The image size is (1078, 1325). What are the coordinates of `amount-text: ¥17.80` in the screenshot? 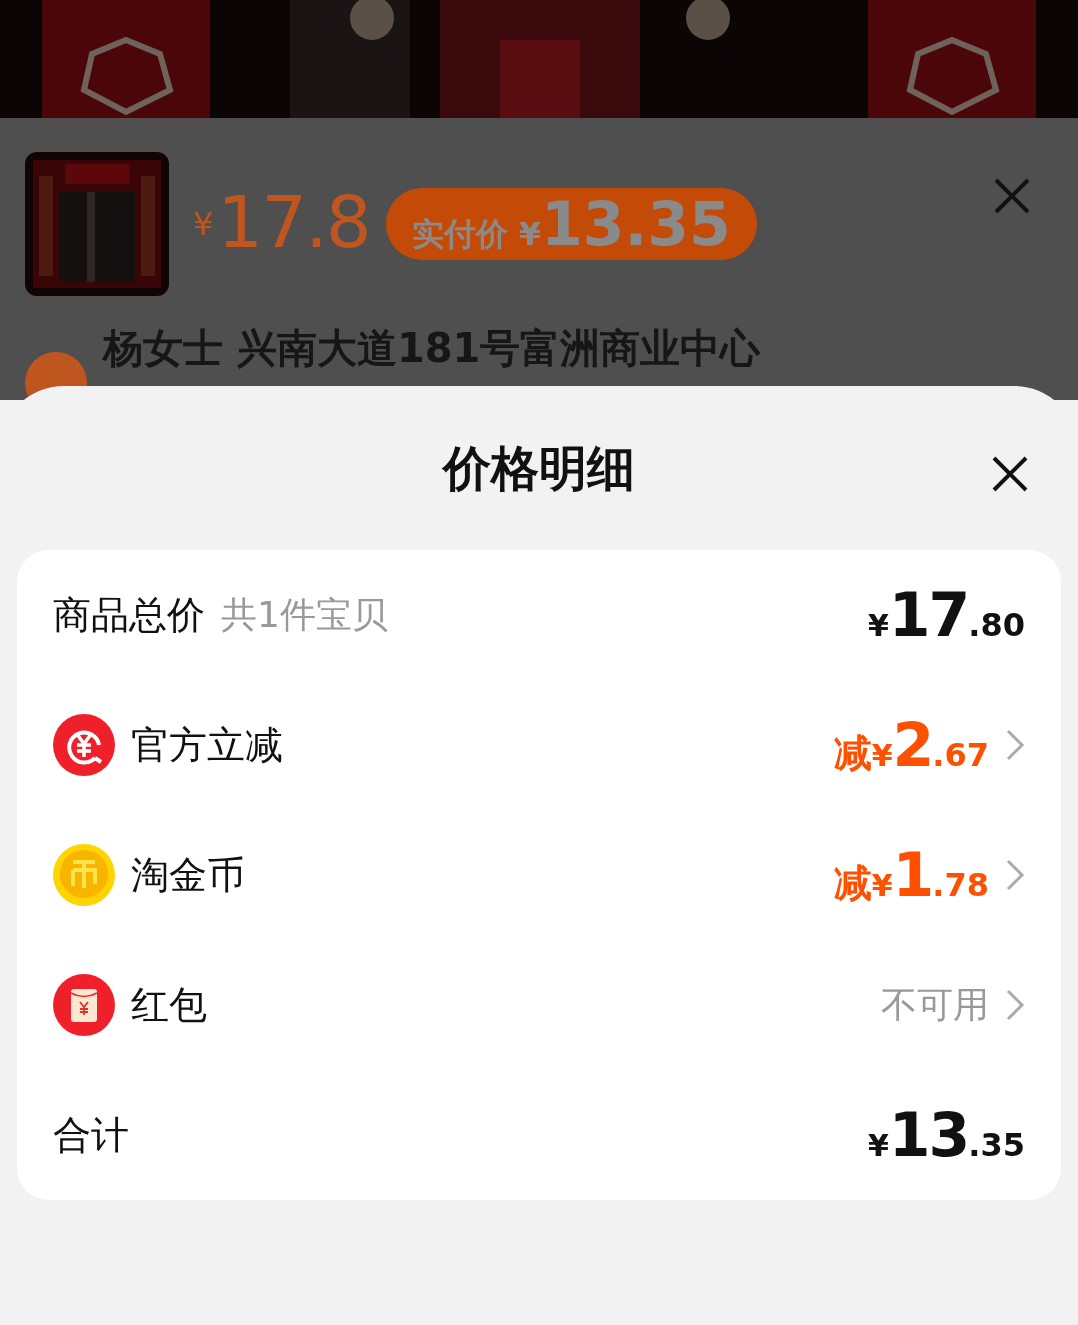 It's located at (946, 615).